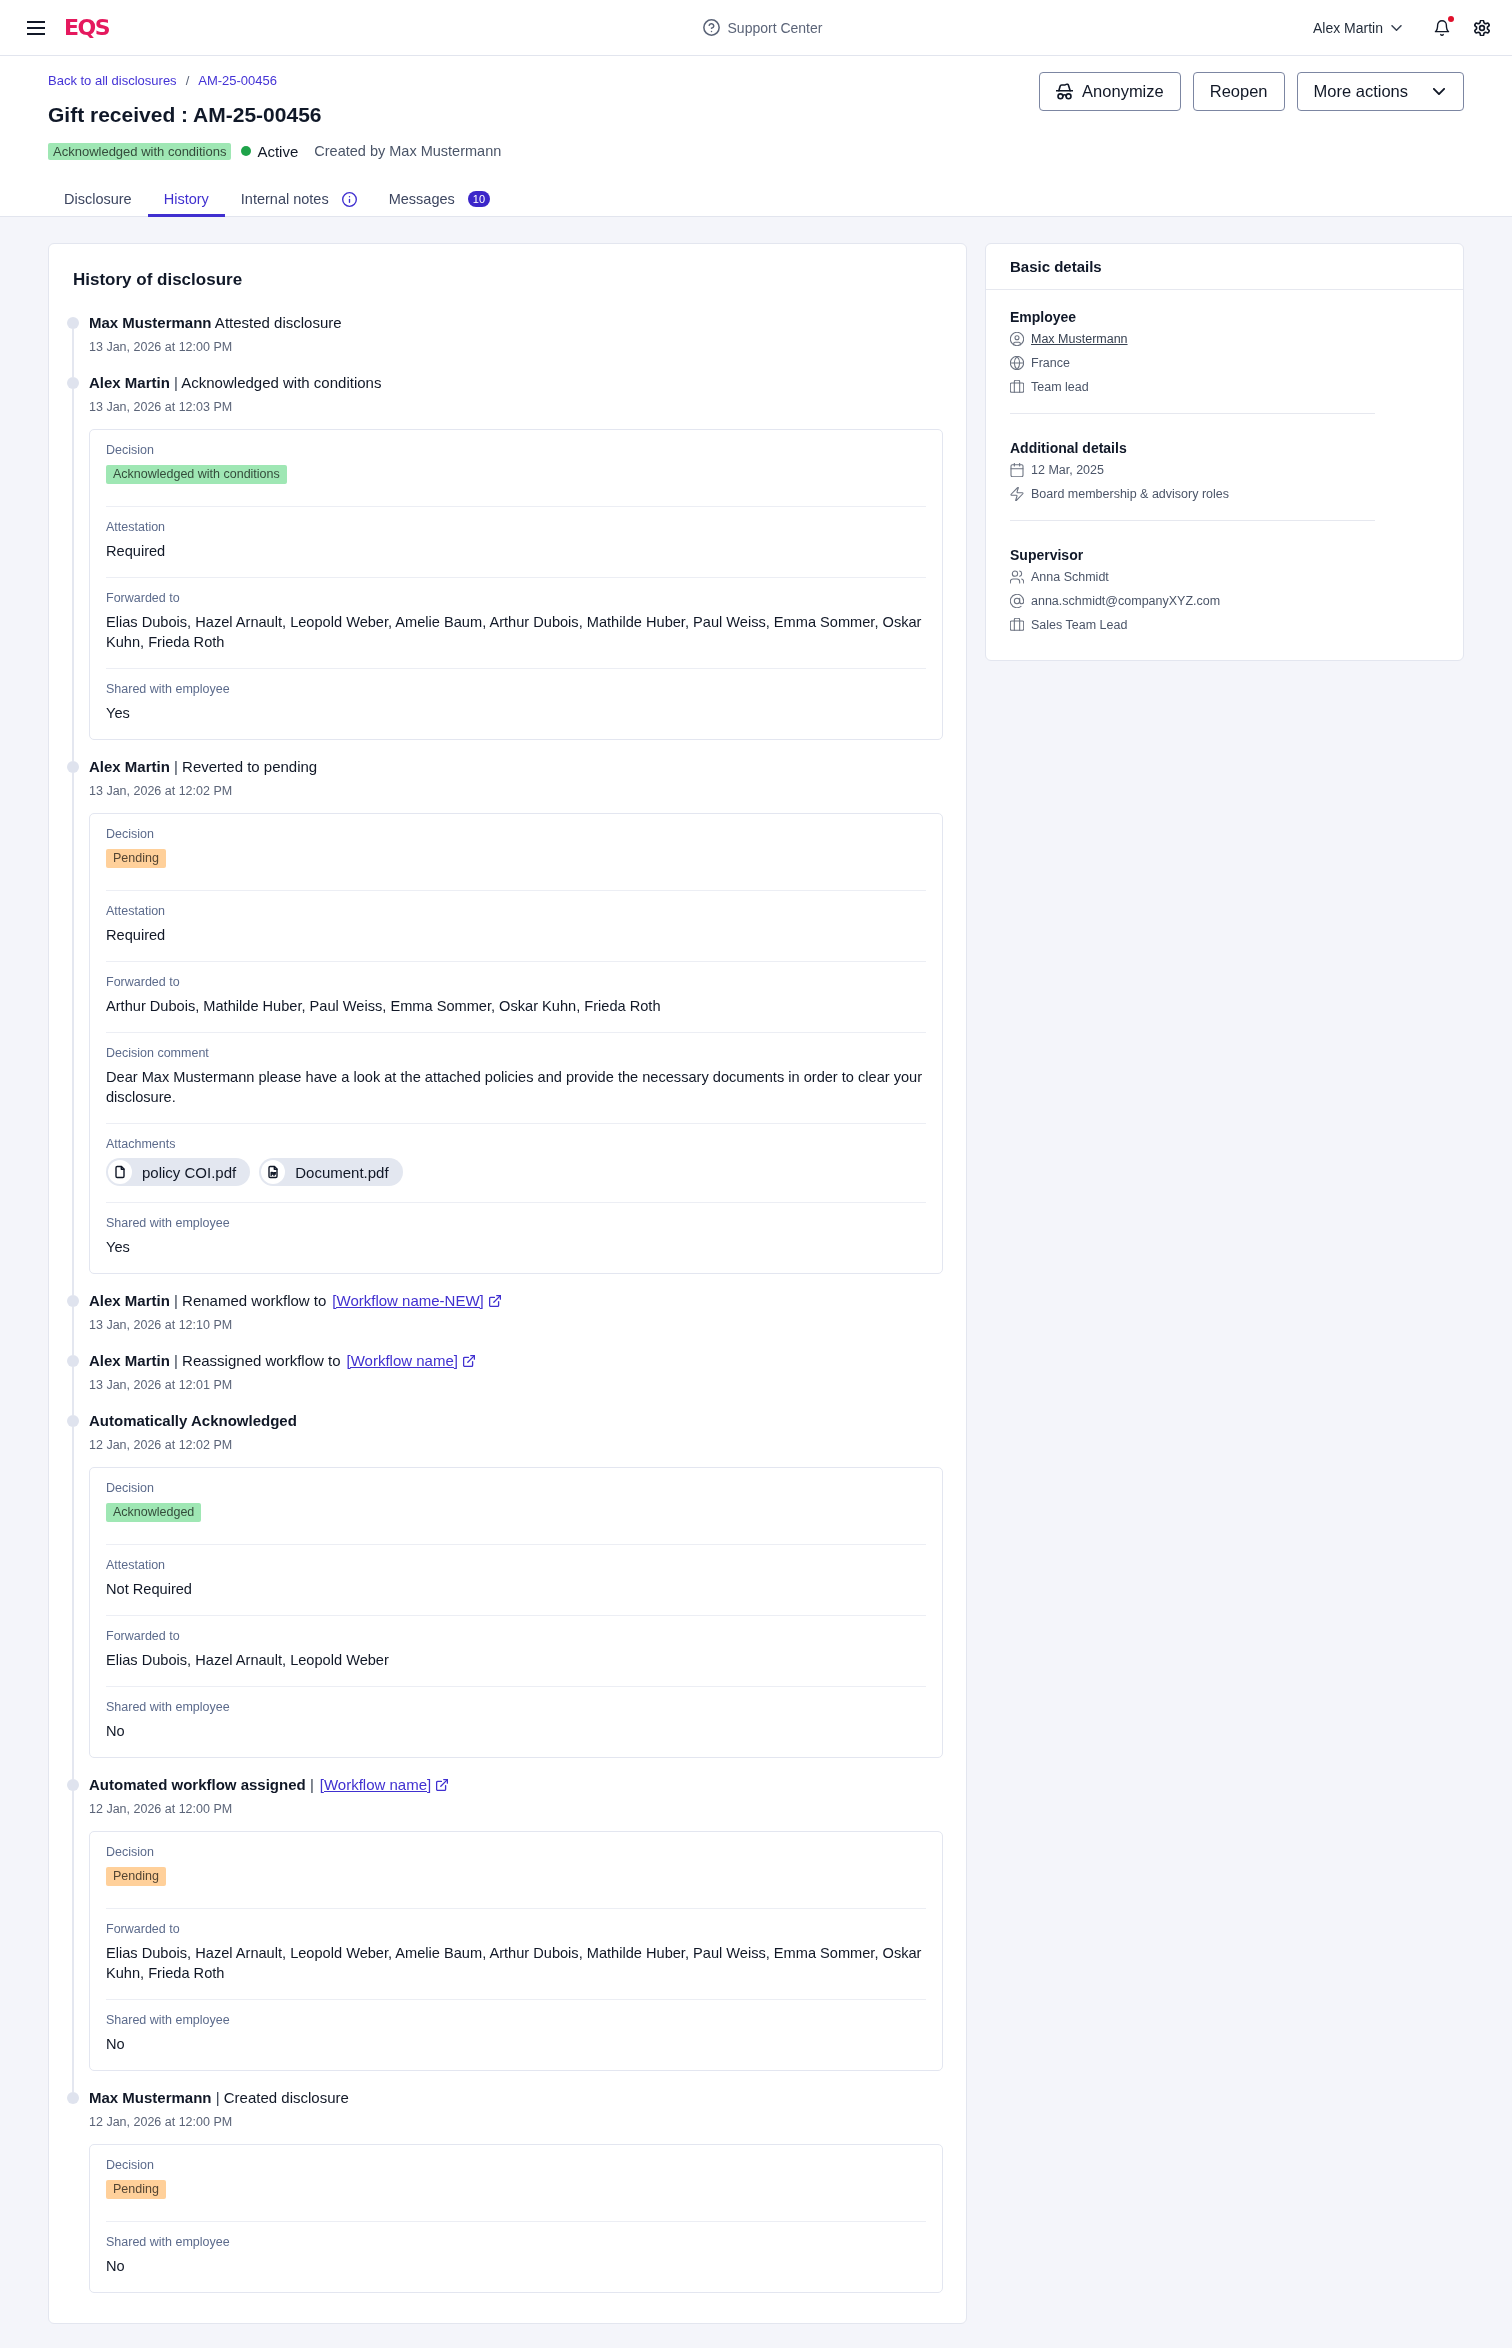 The image size is (1512, 2348). Describe the element at coordinates (87, 27) in the screenshot. I see `logo: EQS` at that location.